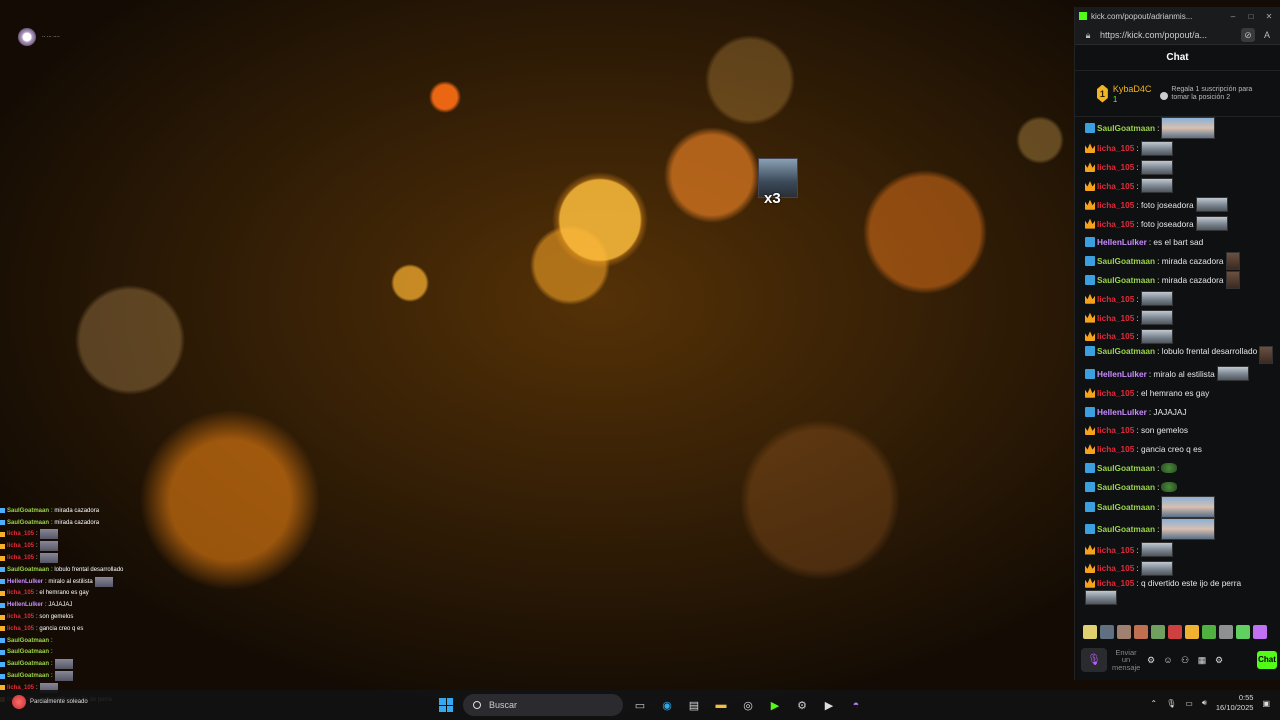  Describe the element at coordinates (1126, 660) in the screenshot. I see `message-input: Enviar un mensaje` at that location.